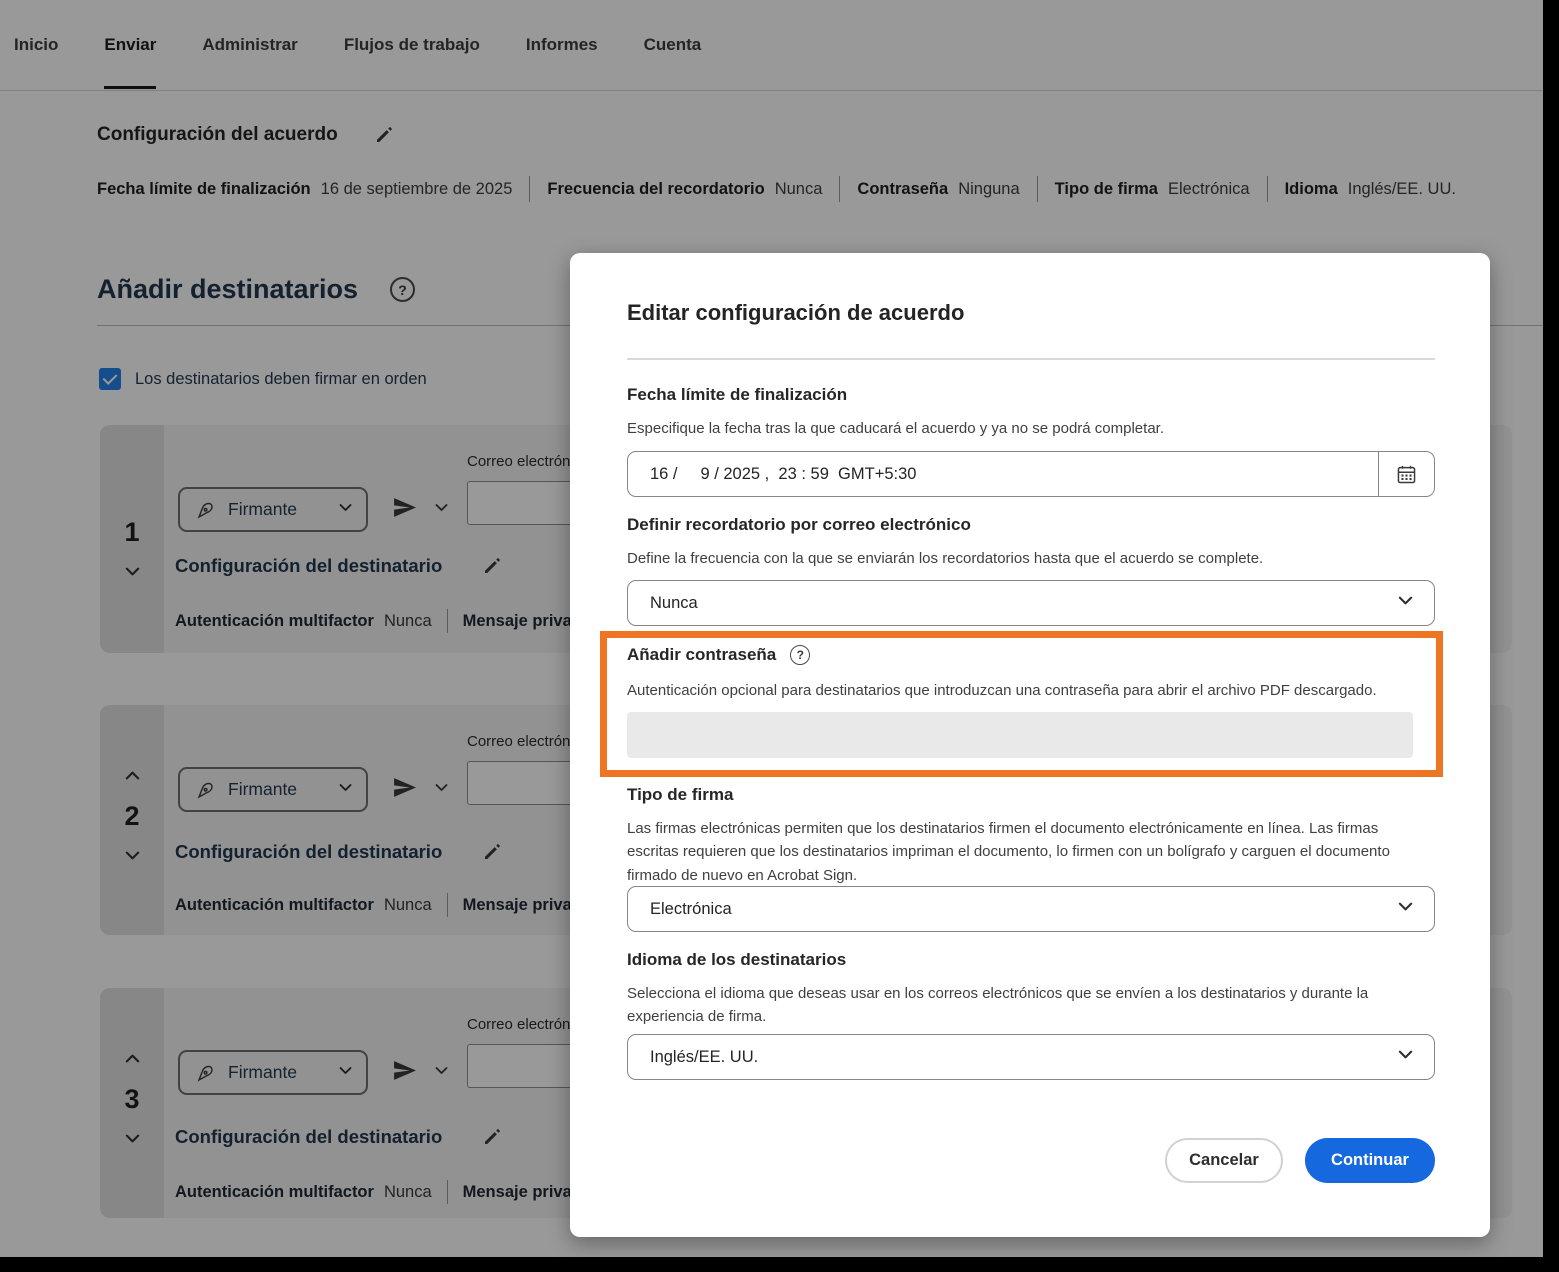 The width and height of the screenshot is (1559, 1272). I want to click on password-label: Añadir contraseña, so click(702, 654).